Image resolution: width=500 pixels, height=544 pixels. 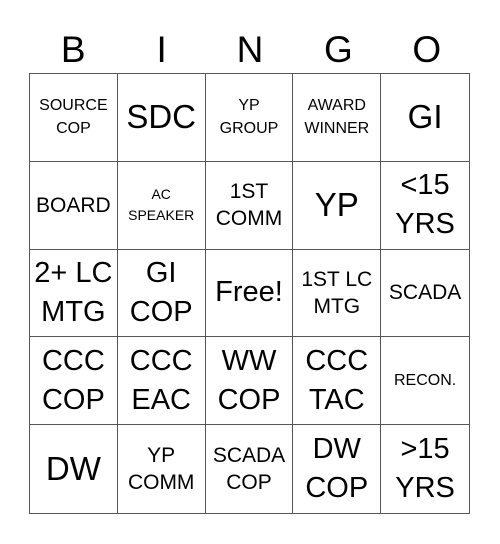 I want to click on bingo-cell: RECON., so click(x=425, y=381).